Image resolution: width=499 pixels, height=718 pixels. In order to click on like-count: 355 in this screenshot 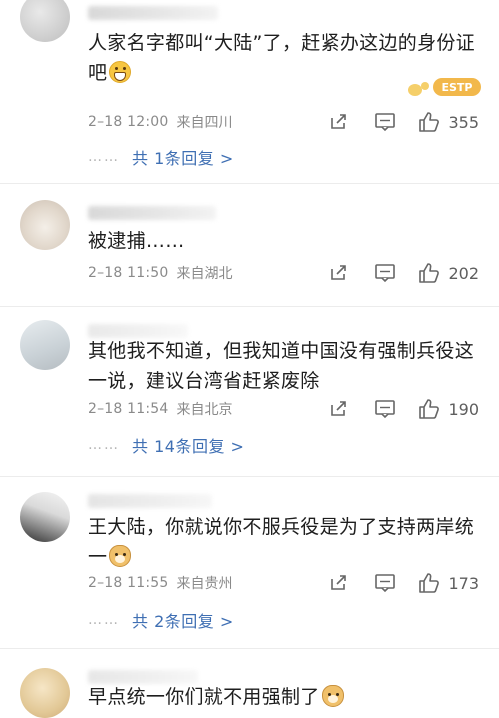, I will do `click(463, 122)`.